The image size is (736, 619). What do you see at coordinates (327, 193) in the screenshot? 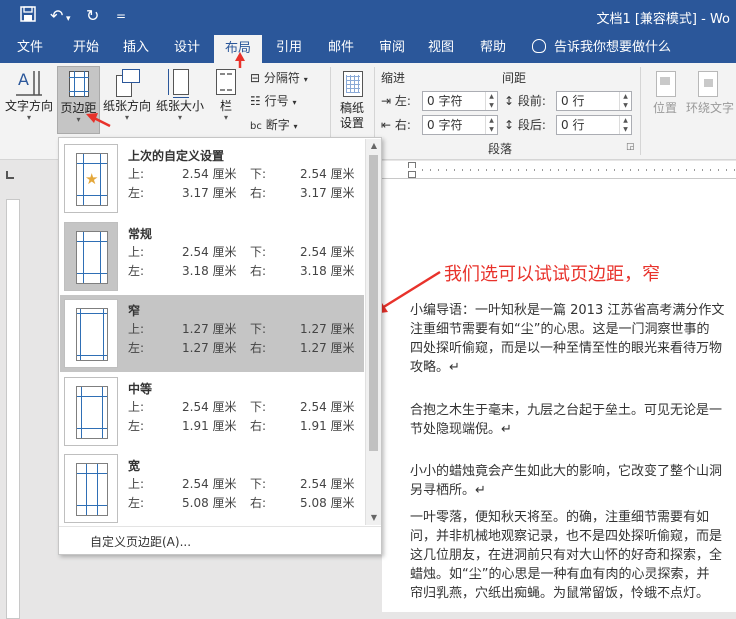
I see `value-right: 3.17 厘米` at bounding box center [327, 193].